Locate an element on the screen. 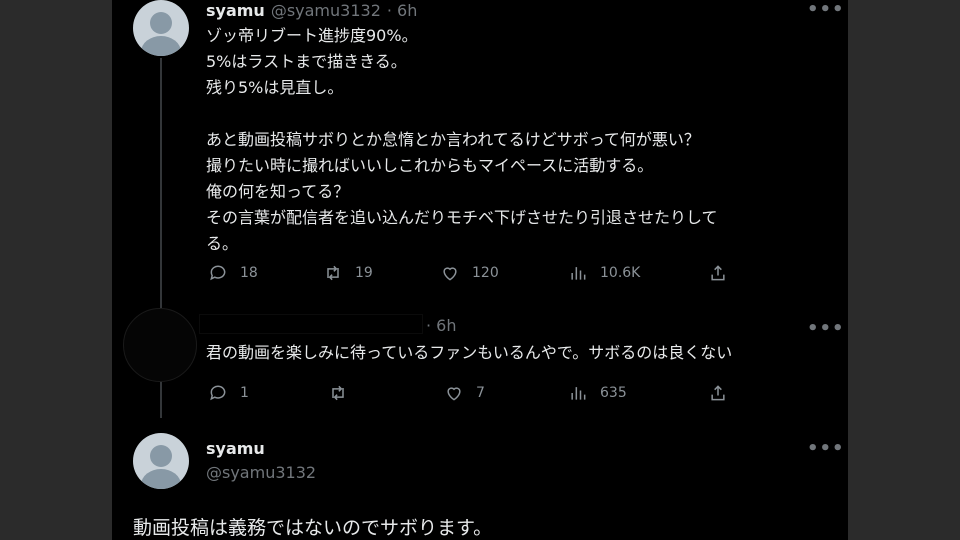 Image resolution: width=960 pixels, height=540 pixels. views-button: 635 is located at coordinates (597, 393).